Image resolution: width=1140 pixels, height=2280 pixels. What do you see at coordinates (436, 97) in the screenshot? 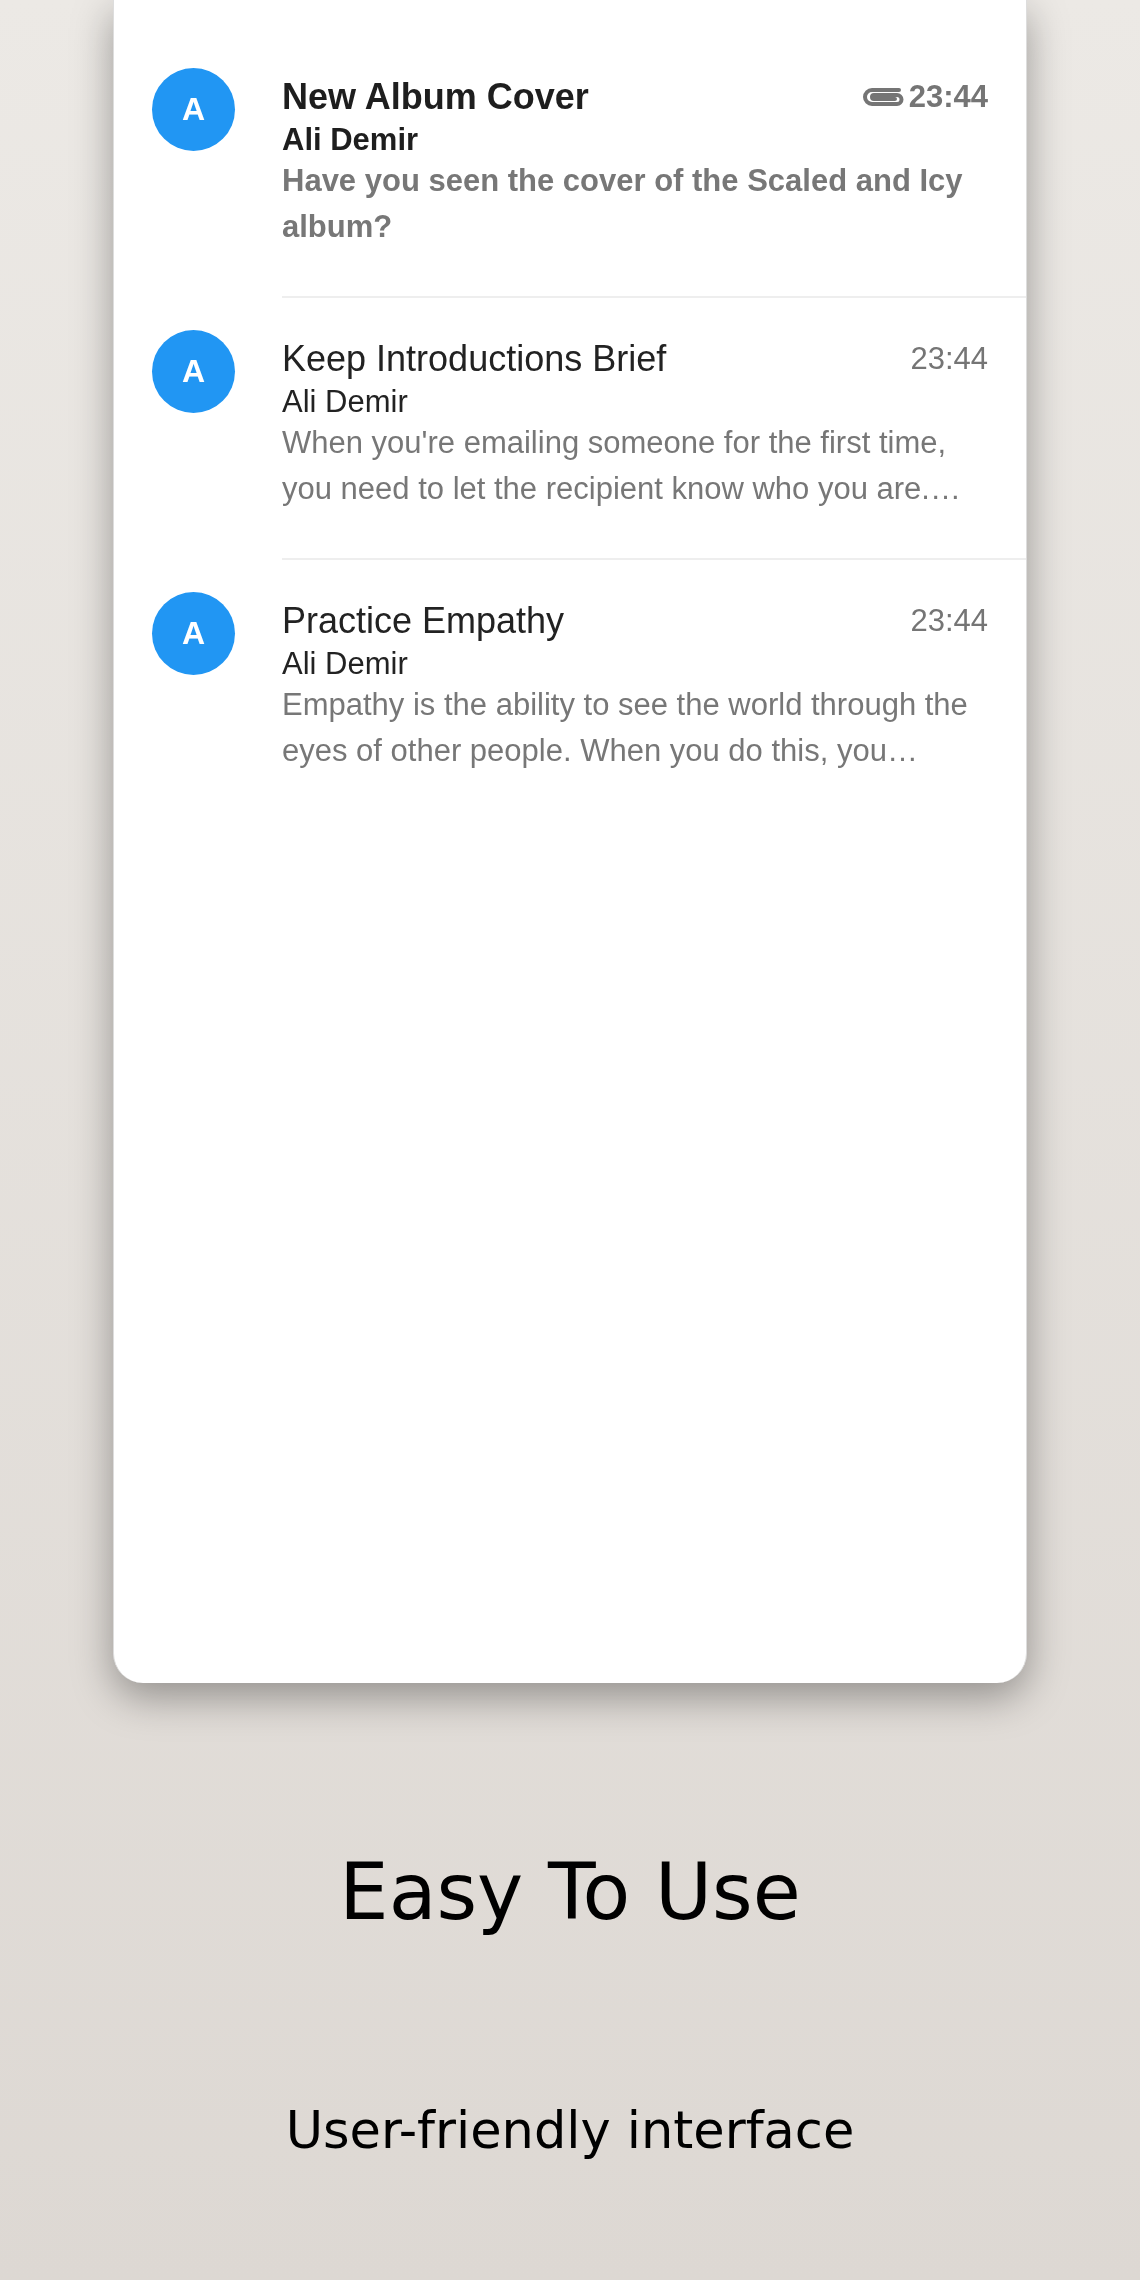
I see `email-subject: New Album Cover` at bounding box center [436, 97].